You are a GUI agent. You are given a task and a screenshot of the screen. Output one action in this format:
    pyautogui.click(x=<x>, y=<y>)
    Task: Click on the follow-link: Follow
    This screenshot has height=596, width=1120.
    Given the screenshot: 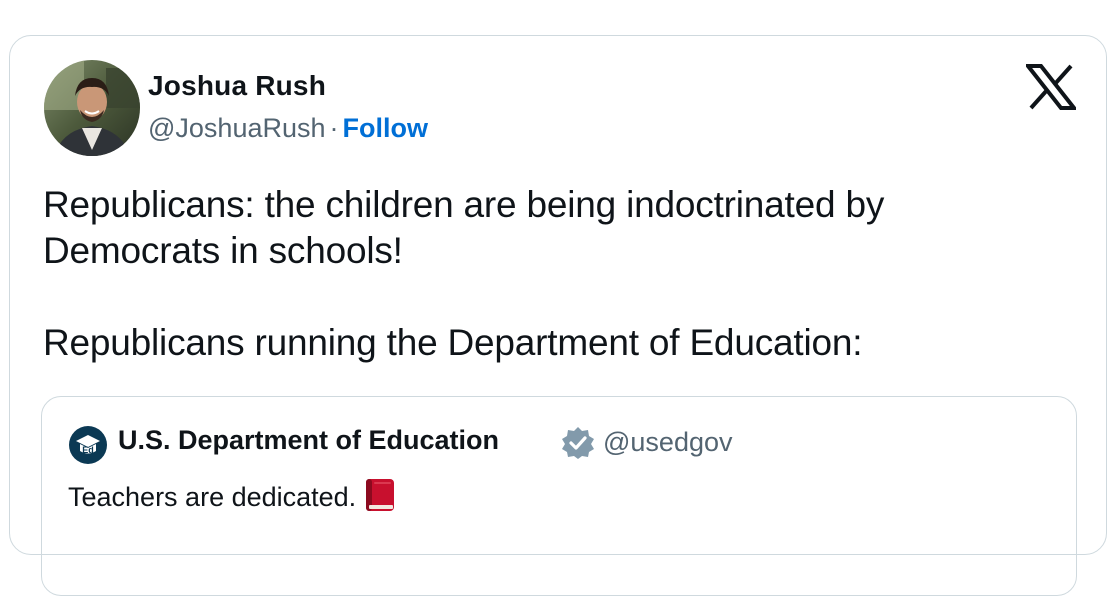 What is the action you would take?
    pyautogui.click(x=385, y=128)
    